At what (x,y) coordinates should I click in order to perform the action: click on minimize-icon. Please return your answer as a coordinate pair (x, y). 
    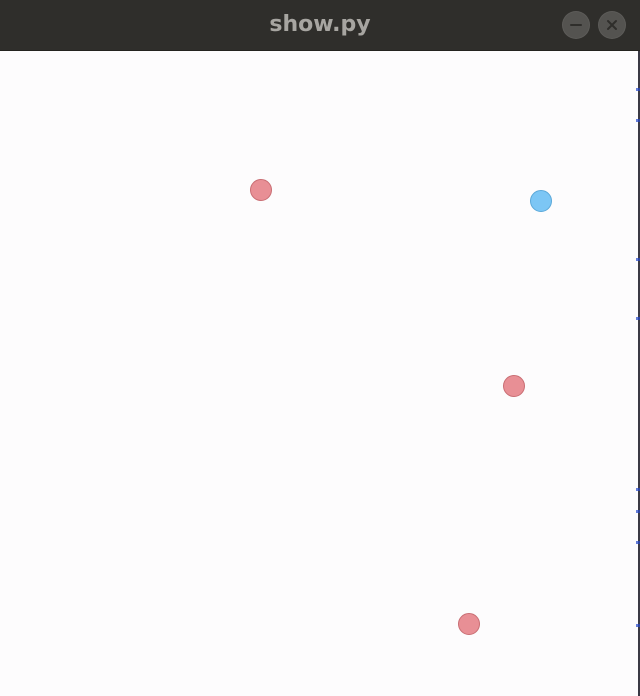
    Looking at the image, I should click on (576, 25).